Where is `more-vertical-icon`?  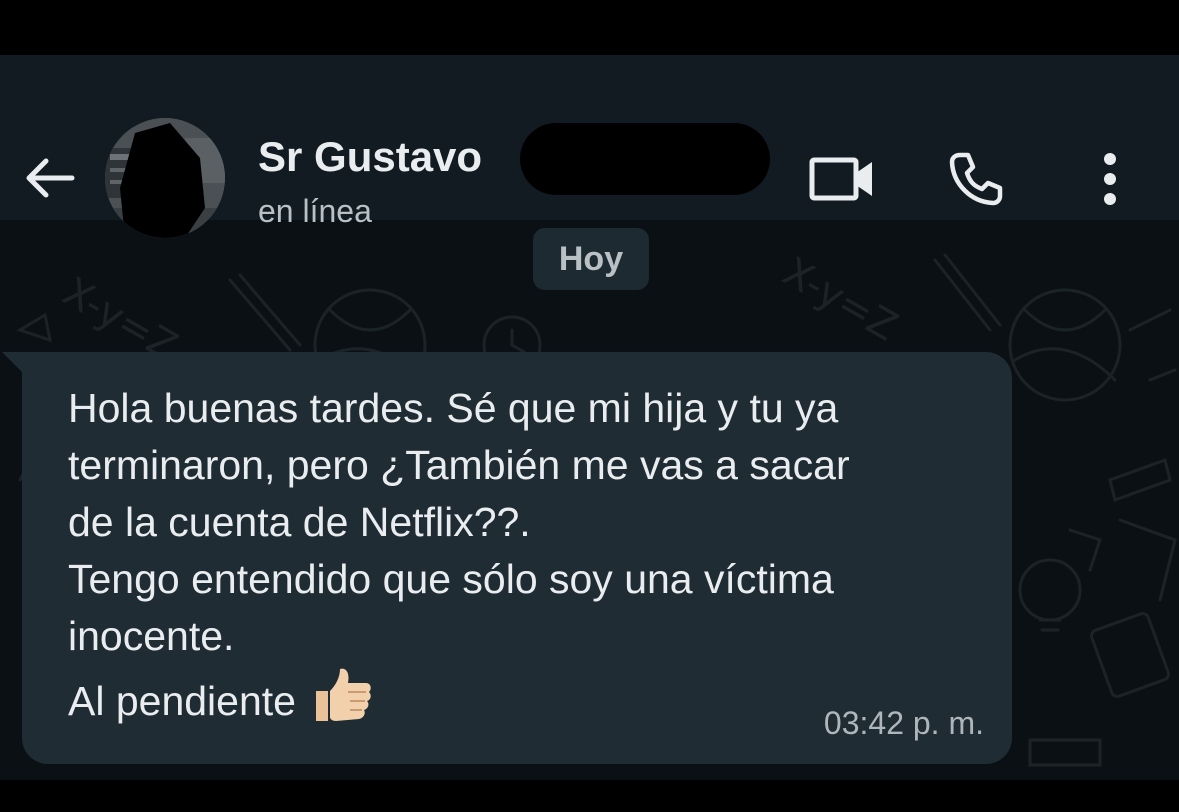 more-vertical-icon is located at coordinates (1110, 179).